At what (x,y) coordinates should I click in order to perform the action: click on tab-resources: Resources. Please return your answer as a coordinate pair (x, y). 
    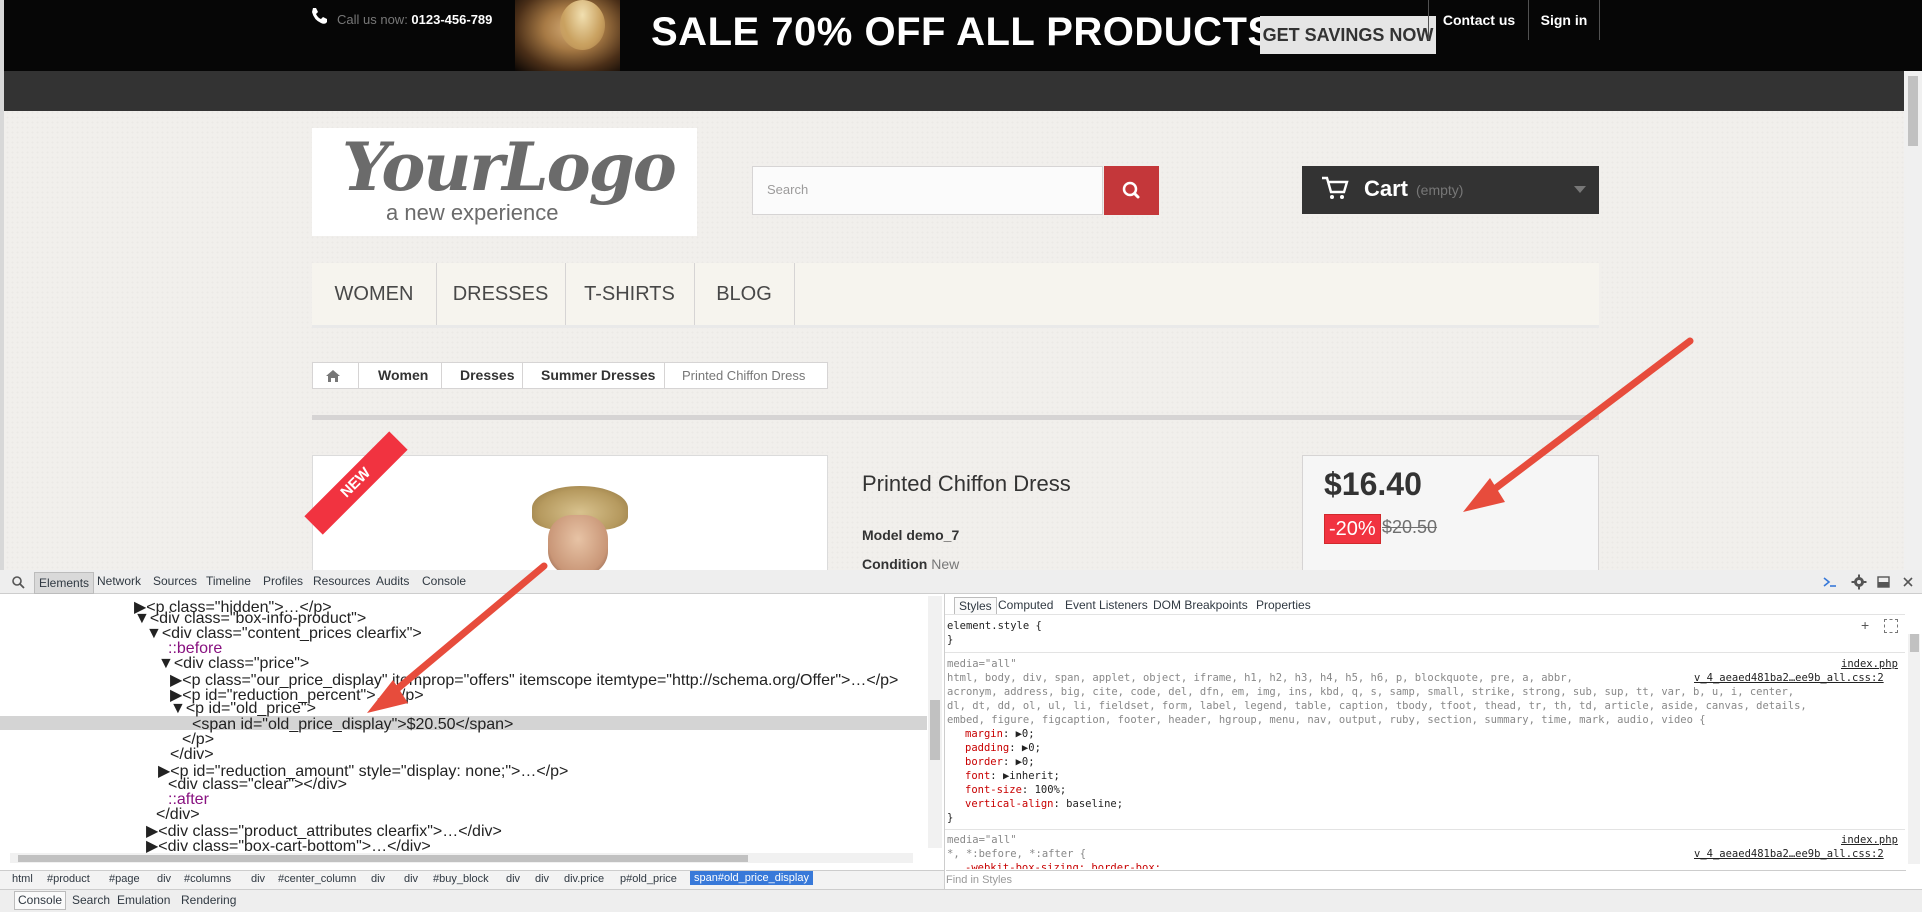
    Looking at the image, I should click on (341, 581).